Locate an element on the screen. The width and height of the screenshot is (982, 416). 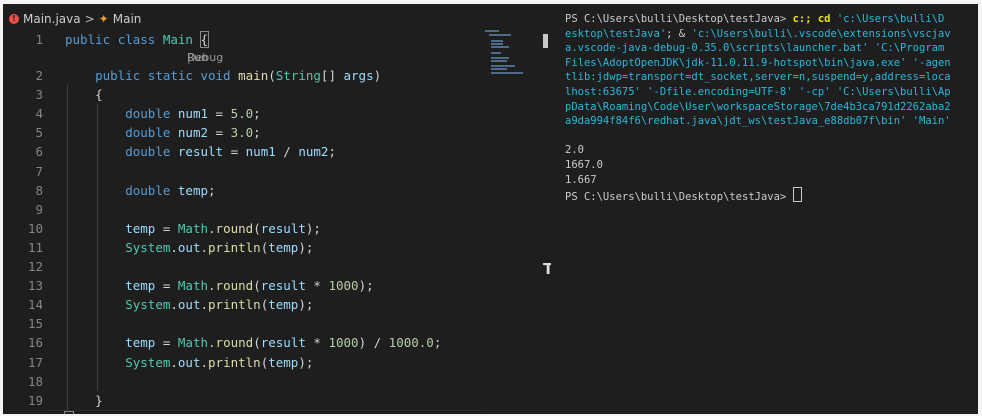
code-line: 18 is located at coordinates (243, 381).